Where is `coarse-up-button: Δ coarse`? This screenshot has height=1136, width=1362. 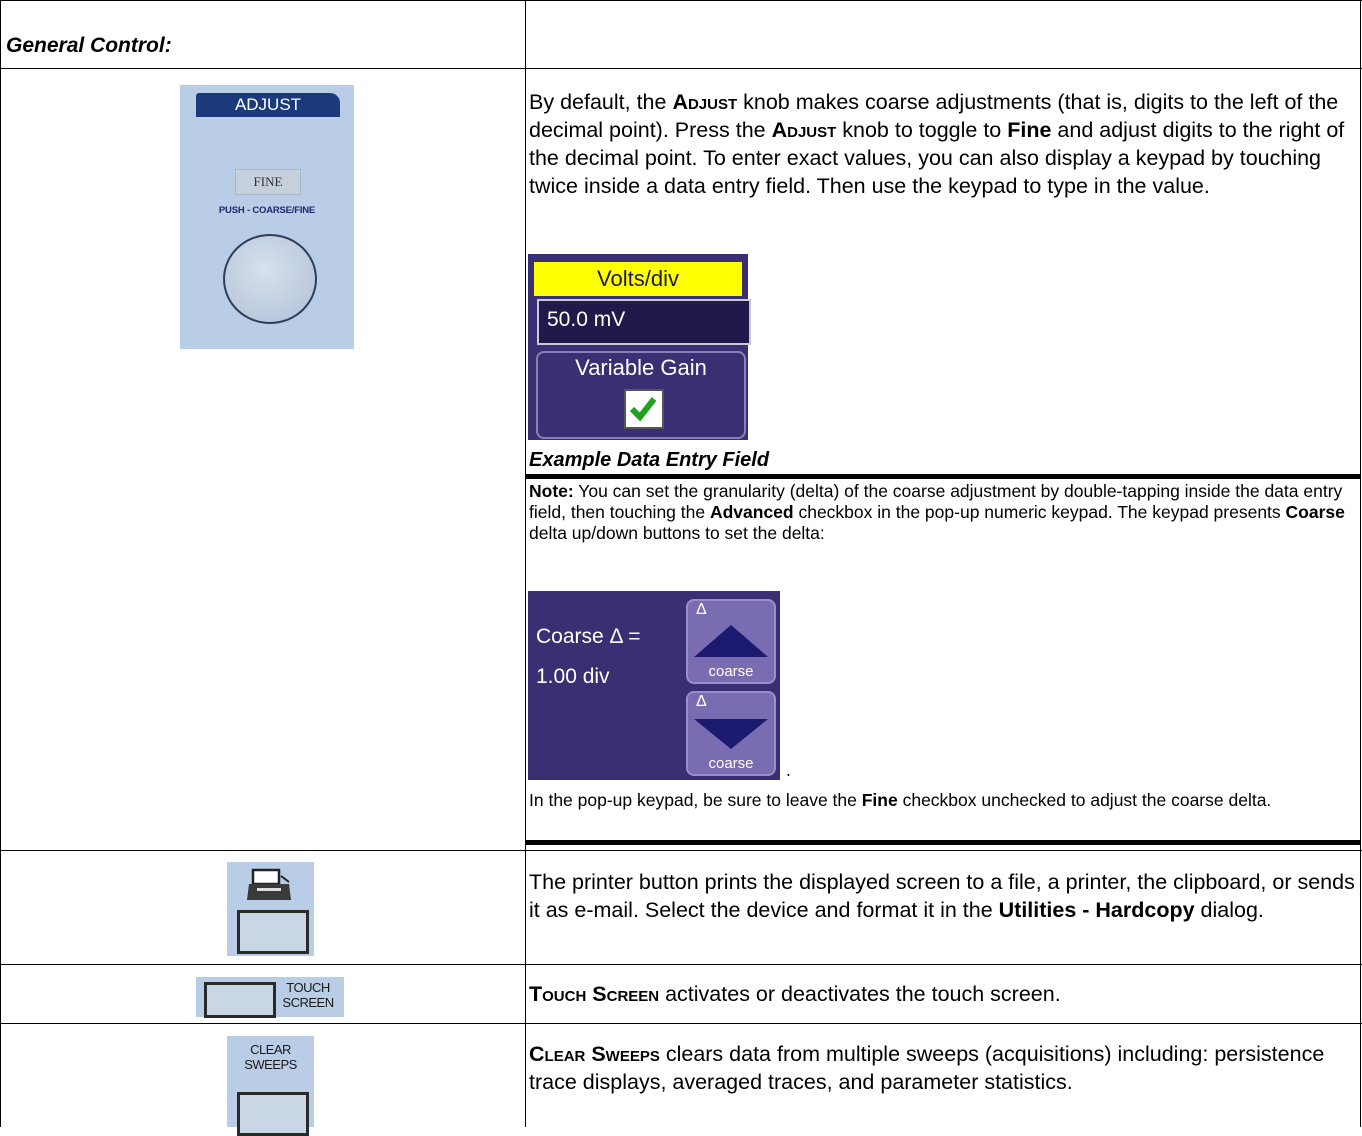
coarse-up-button: Δ coarse is located at coordinates (731, 641).